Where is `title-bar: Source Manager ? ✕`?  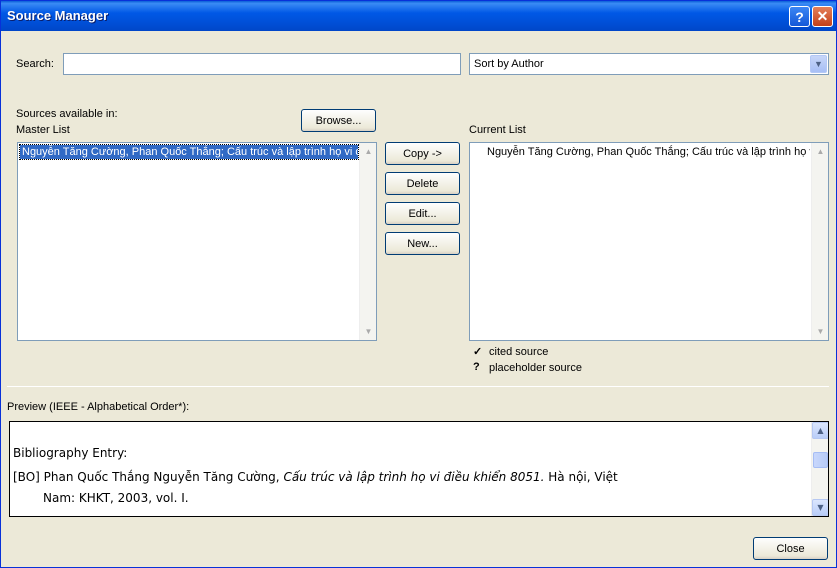 title-bar: Source Manager ? ✕ is located at coordinates (418, 16).